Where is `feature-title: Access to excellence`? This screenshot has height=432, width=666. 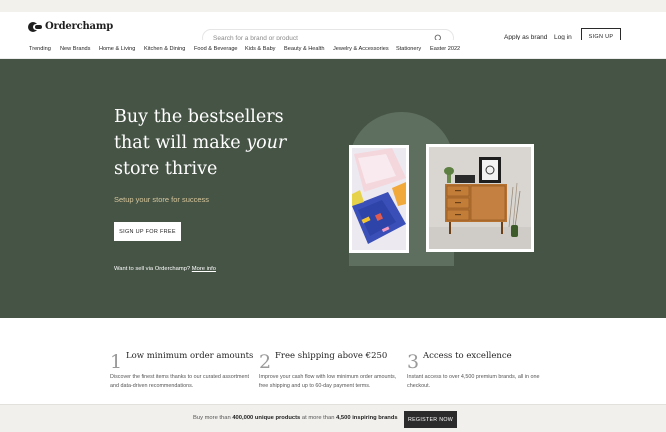 feature-title: Access to excellence is located at coordinates (467, 356).